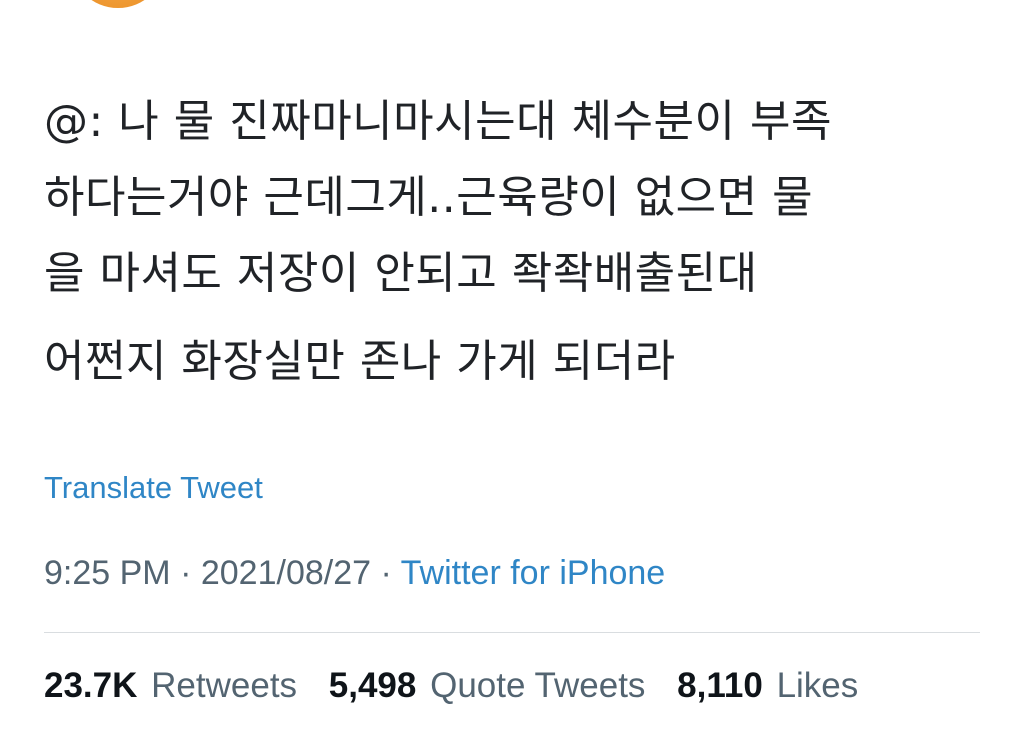 The width and height of the screenshot is (1024, 730). I want to click on retweets-label: Retweets, so click(224, 685).